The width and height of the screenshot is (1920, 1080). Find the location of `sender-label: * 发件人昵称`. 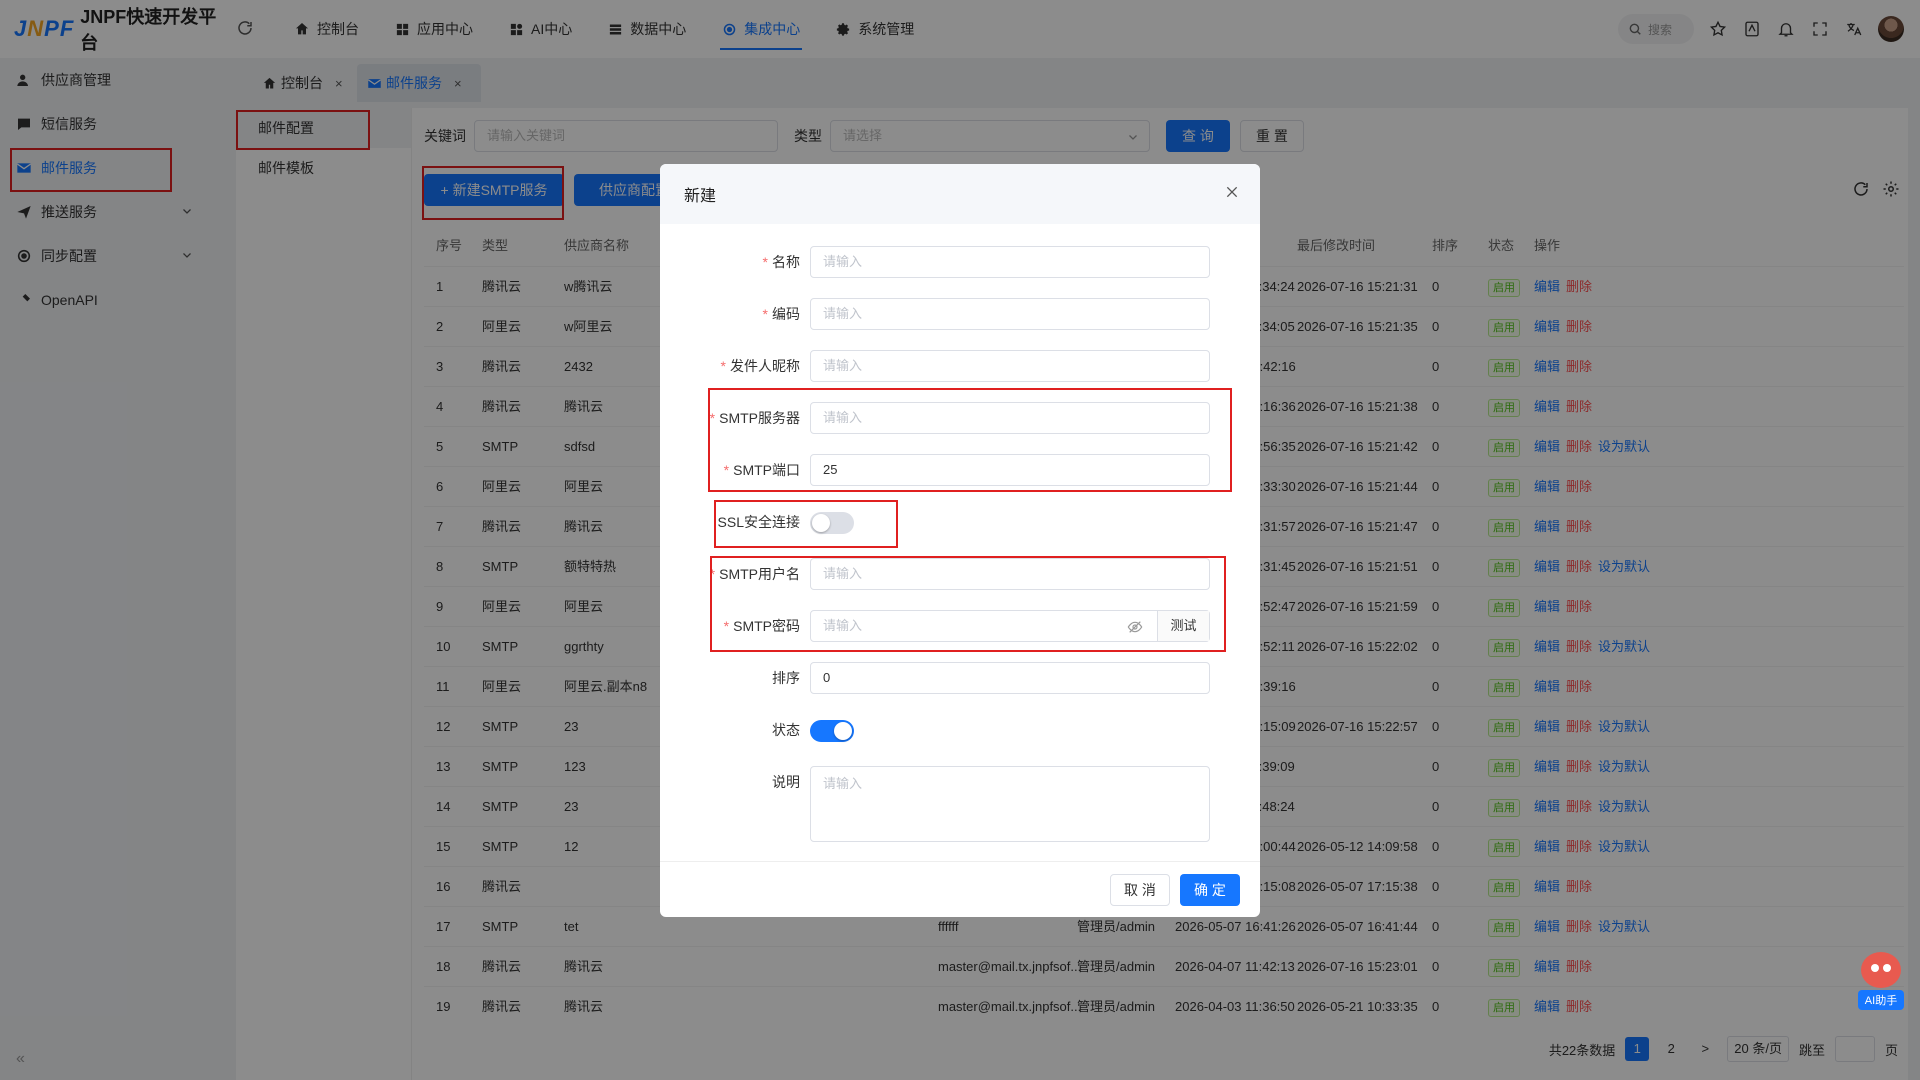

sender-label: * 发件人昵称 is located at coordinates (760, 366).